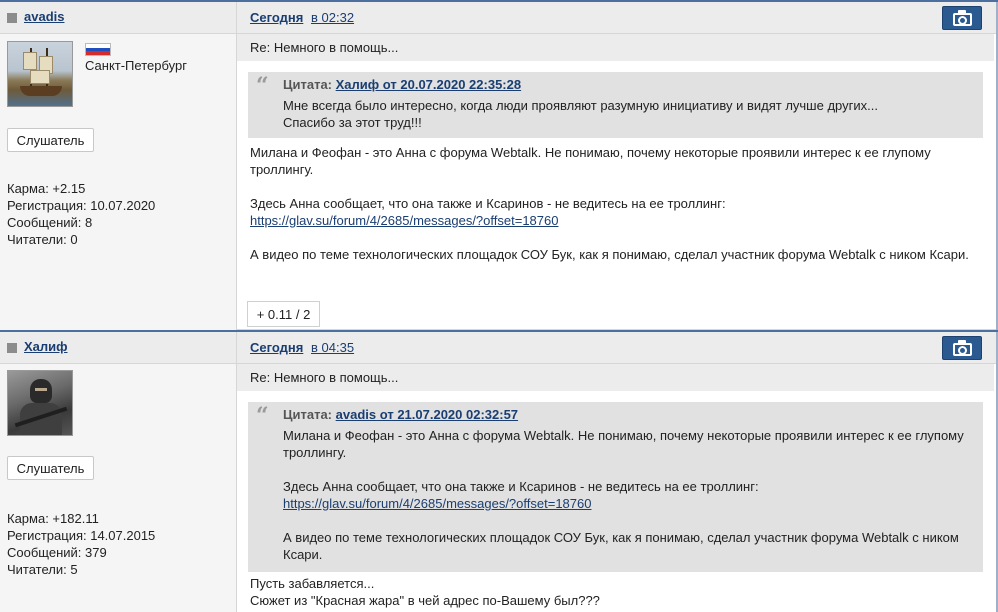 The height and width of the screenshot is (612, 998). I want to click on karma-stat: Карма: +182.11, so click(53, 518).